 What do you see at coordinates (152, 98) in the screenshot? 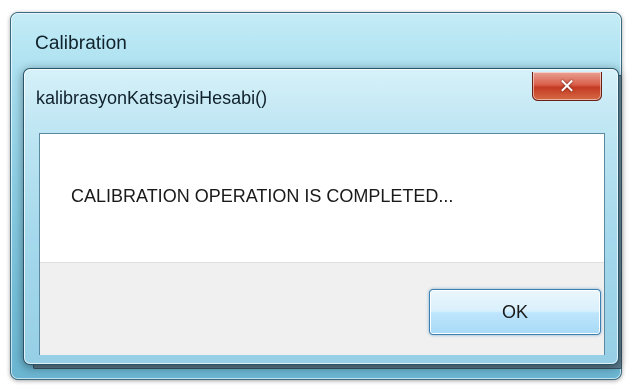
I see `dialog-title: kalibrasyonKatsayisiHesabi()` at bounding box center [152, 98].